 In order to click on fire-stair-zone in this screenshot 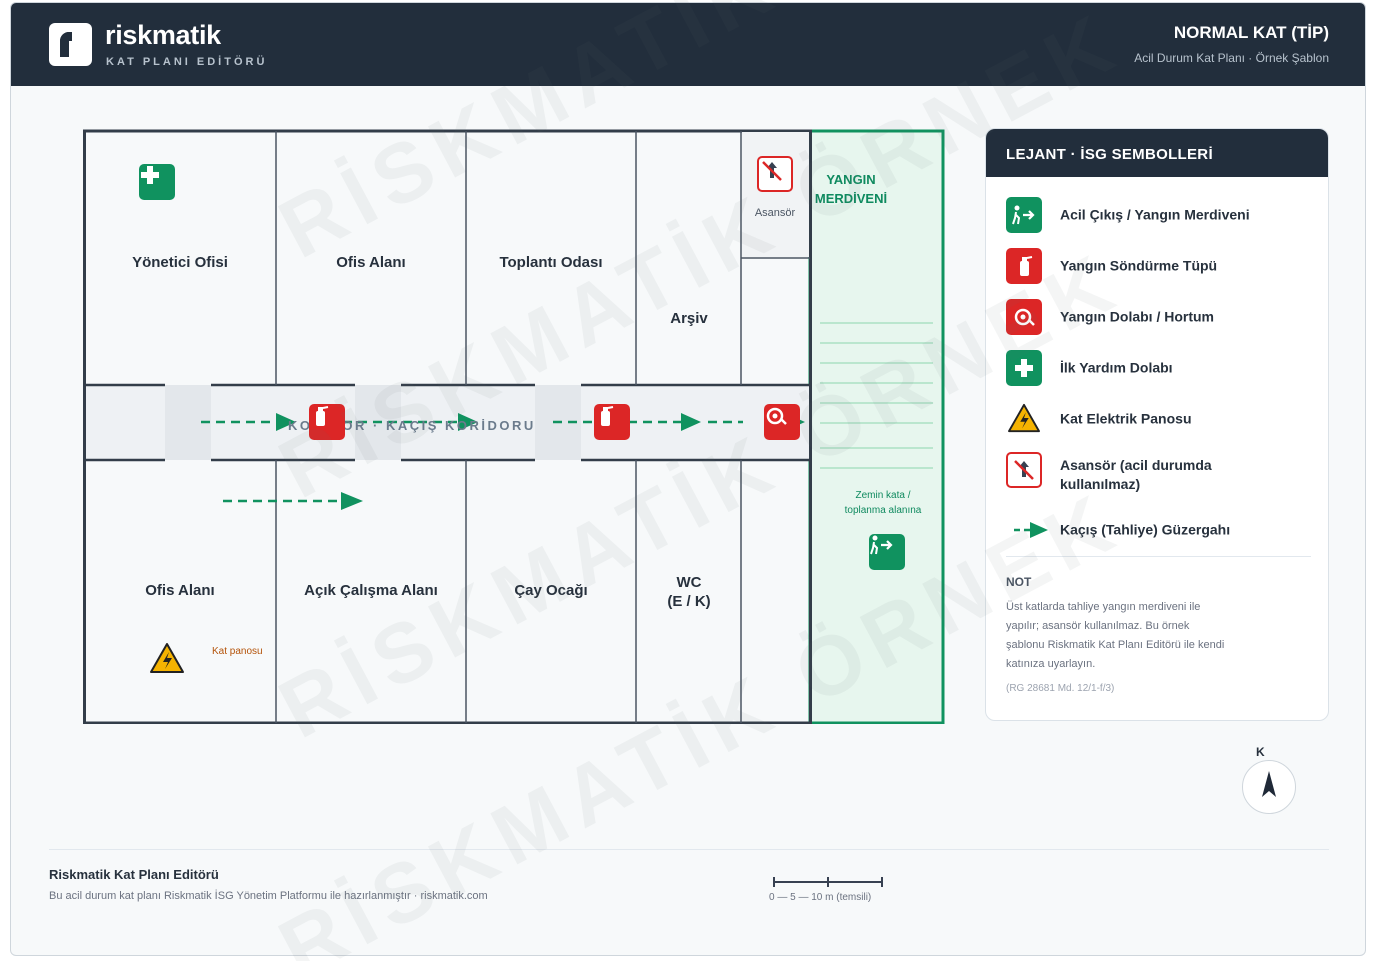, I will do `click(876, 426)`.